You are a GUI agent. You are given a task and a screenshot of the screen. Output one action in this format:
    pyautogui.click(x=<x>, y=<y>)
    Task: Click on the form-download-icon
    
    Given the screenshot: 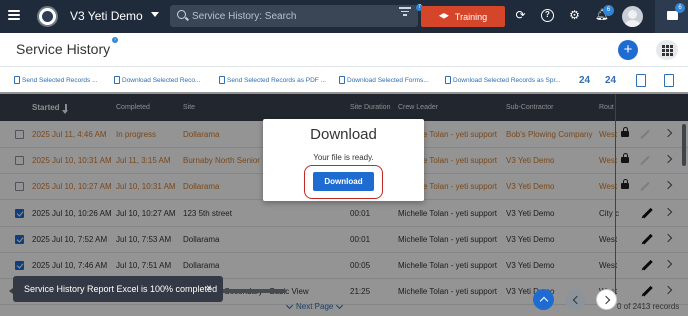 What is the action you would take?
    pyautogui.click(x=342, y=80)
    